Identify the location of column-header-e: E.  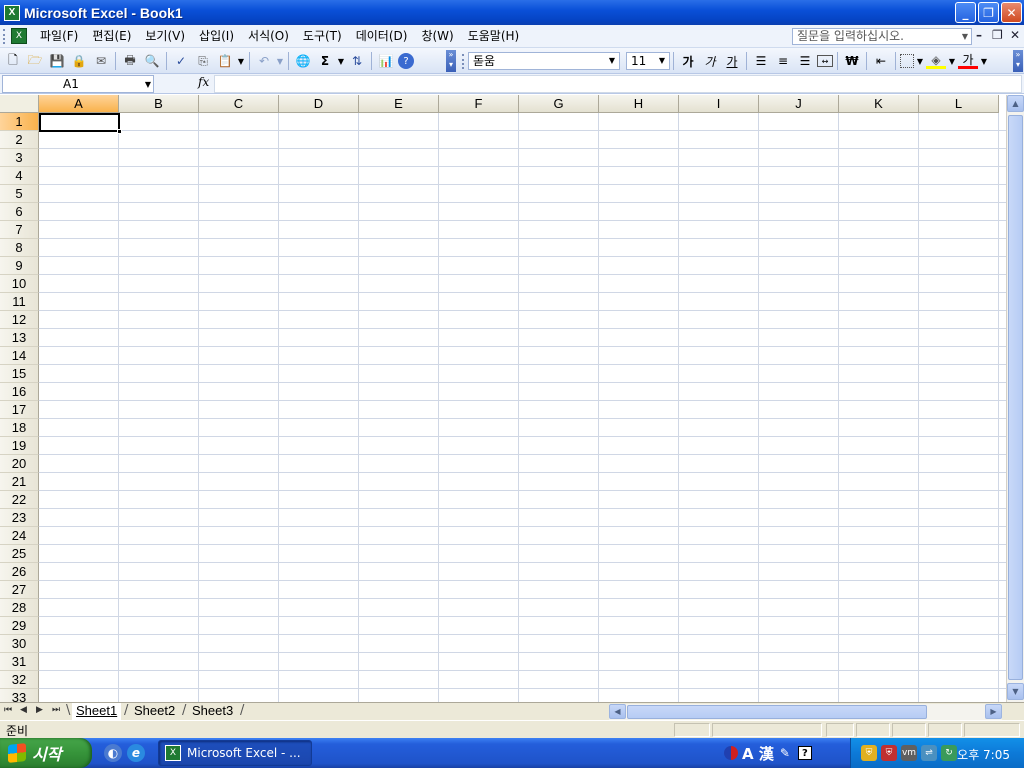
(399, 104).